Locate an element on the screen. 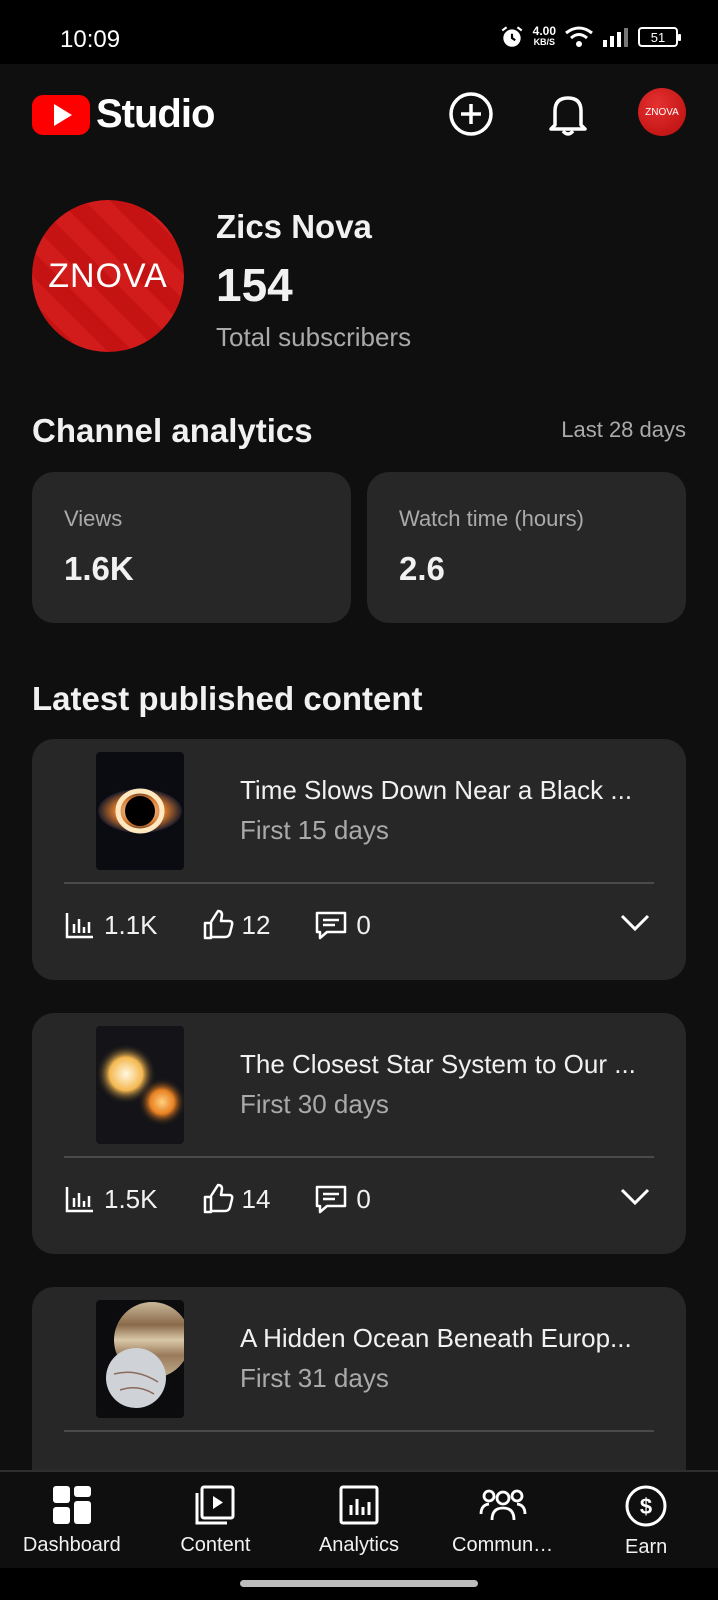 The width and height of the screenshot is (718, 1600). latest-content-title: Latest published content is located at coordinates (227, 698).